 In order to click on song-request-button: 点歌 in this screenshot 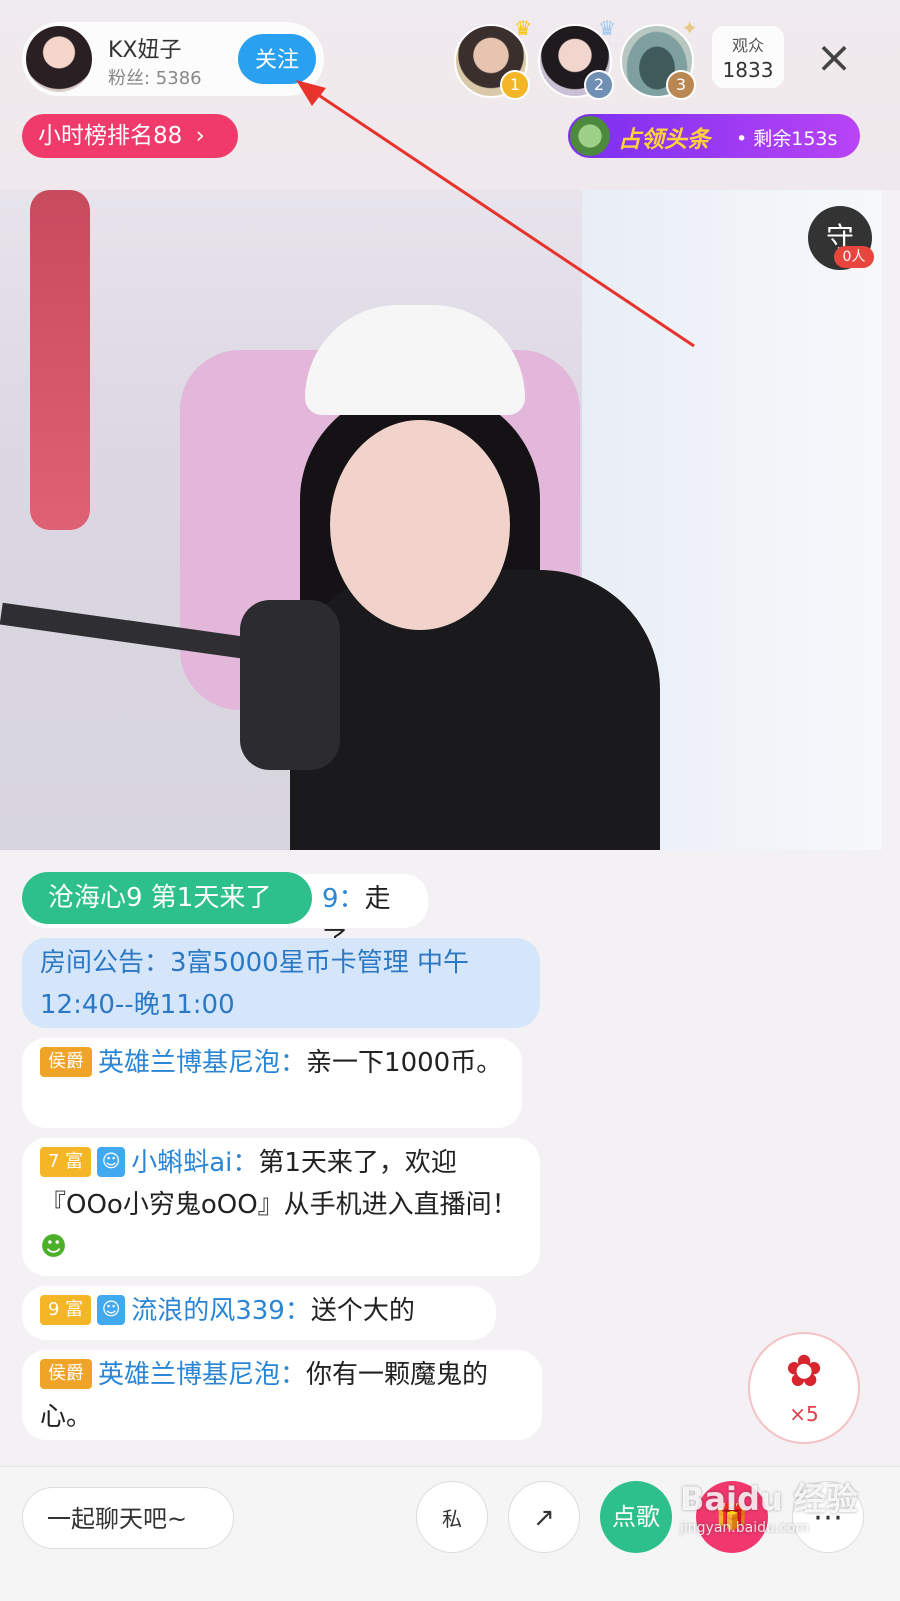, I will do `click(636, 1517)`.